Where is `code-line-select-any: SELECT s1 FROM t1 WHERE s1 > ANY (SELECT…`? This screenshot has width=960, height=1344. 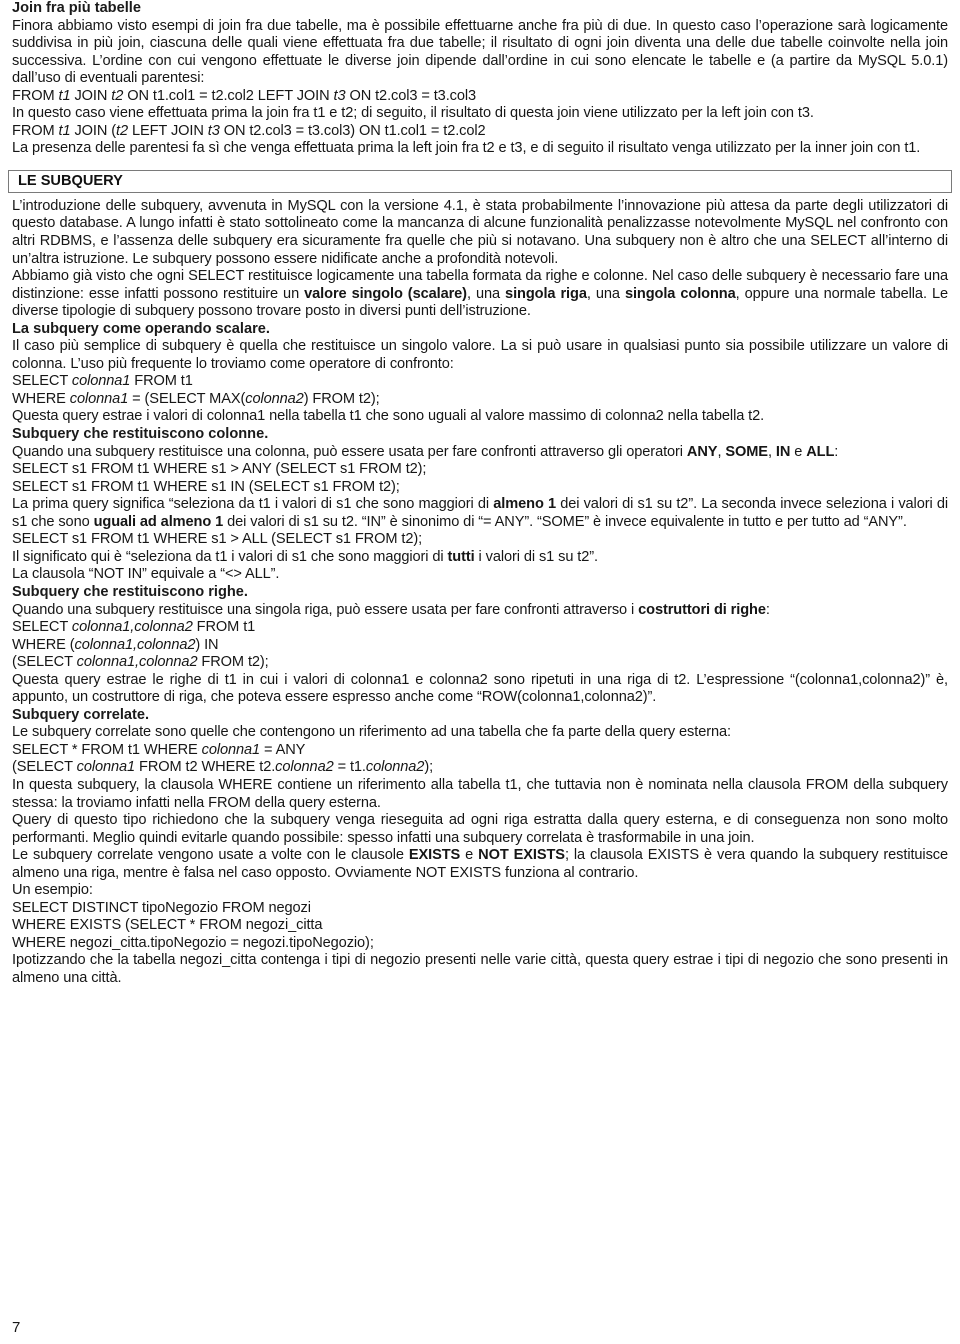
code-line-select-any: SELECT s1 FROM t1 WHERE s1 > ANY (SELECT… is located at coordinates (219, 469).